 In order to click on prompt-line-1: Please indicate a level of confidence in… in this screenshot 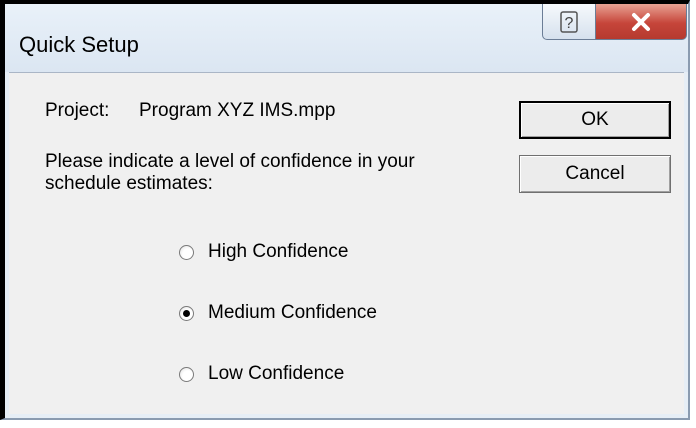, I will do `click(230, 161)`.